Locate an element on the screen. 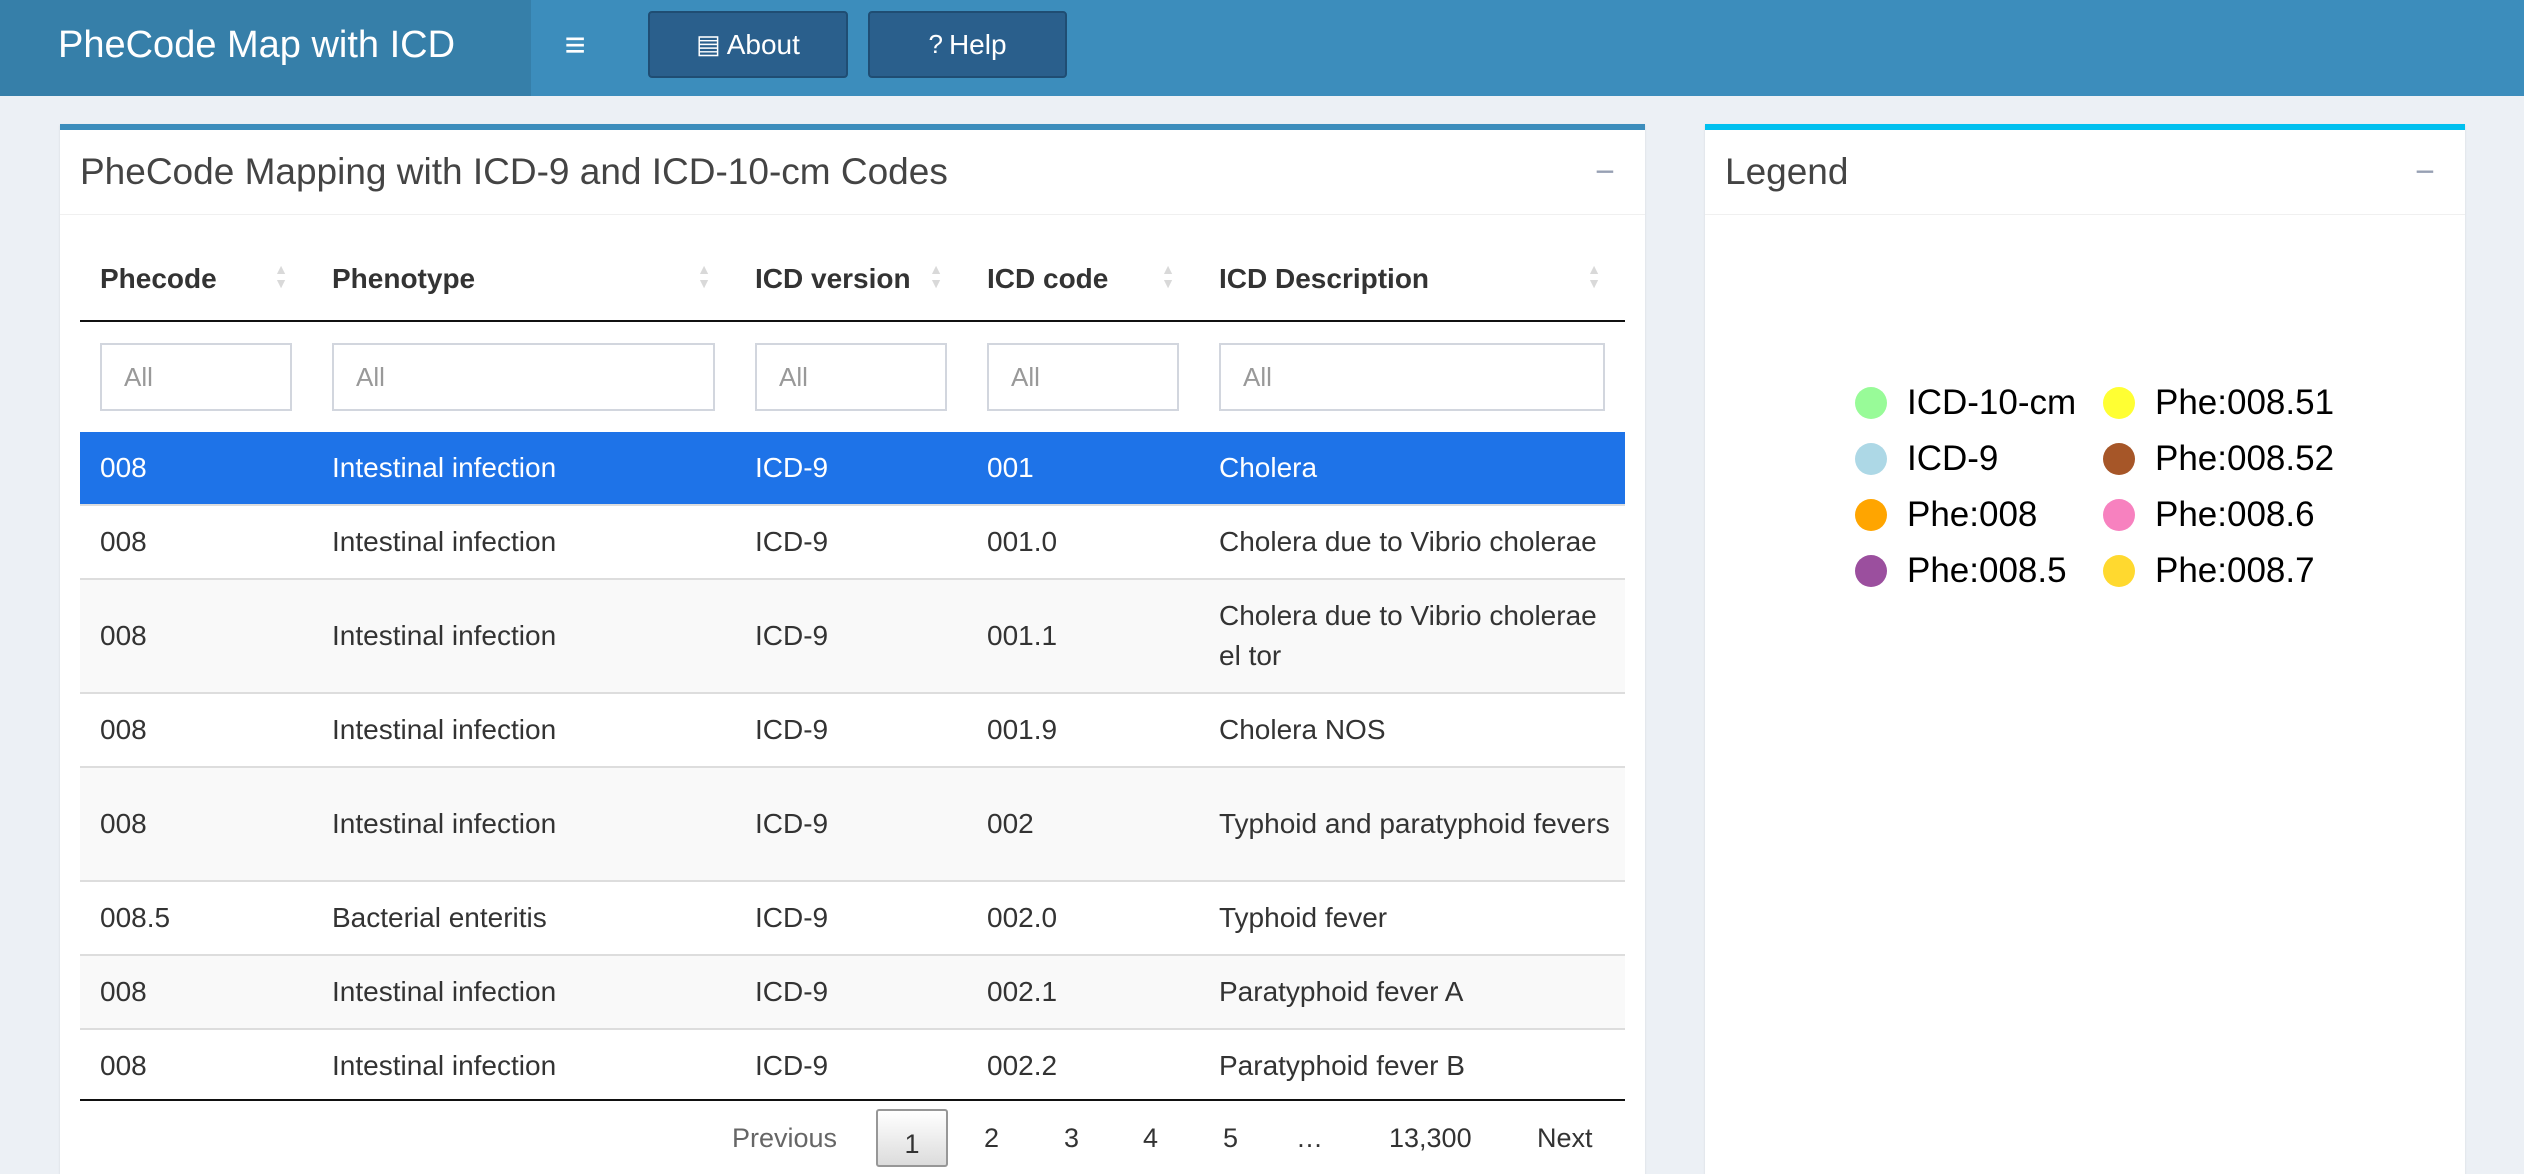 The image size is (2524, 1174). cell-icd-code: 002.0 is located at coordinates (1083, 917).